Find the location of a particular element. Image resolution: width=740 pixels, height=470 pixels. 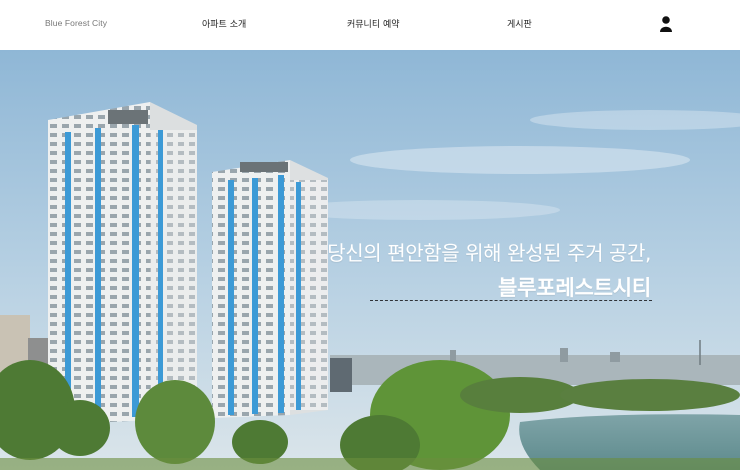

nav-apartment-intro: 아파트 소개 is located at coordinates (224, 23).